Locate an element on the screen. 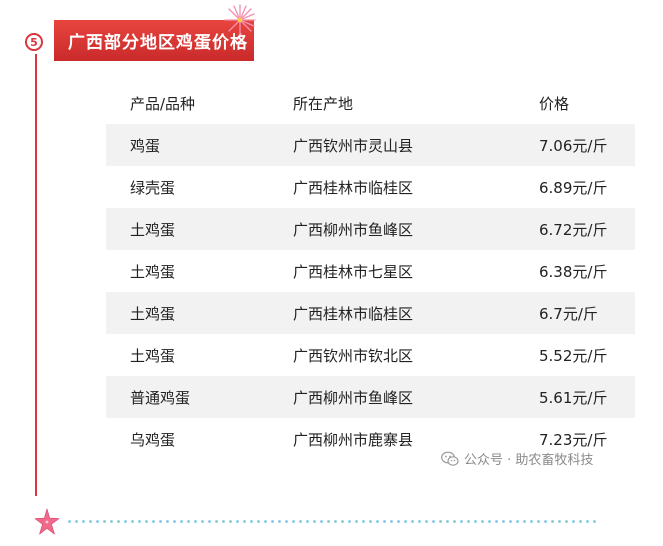 The height and width of the screenshot is (546, 663). cell-price: 5.61元/斤 is located at coordinates (573, 397).